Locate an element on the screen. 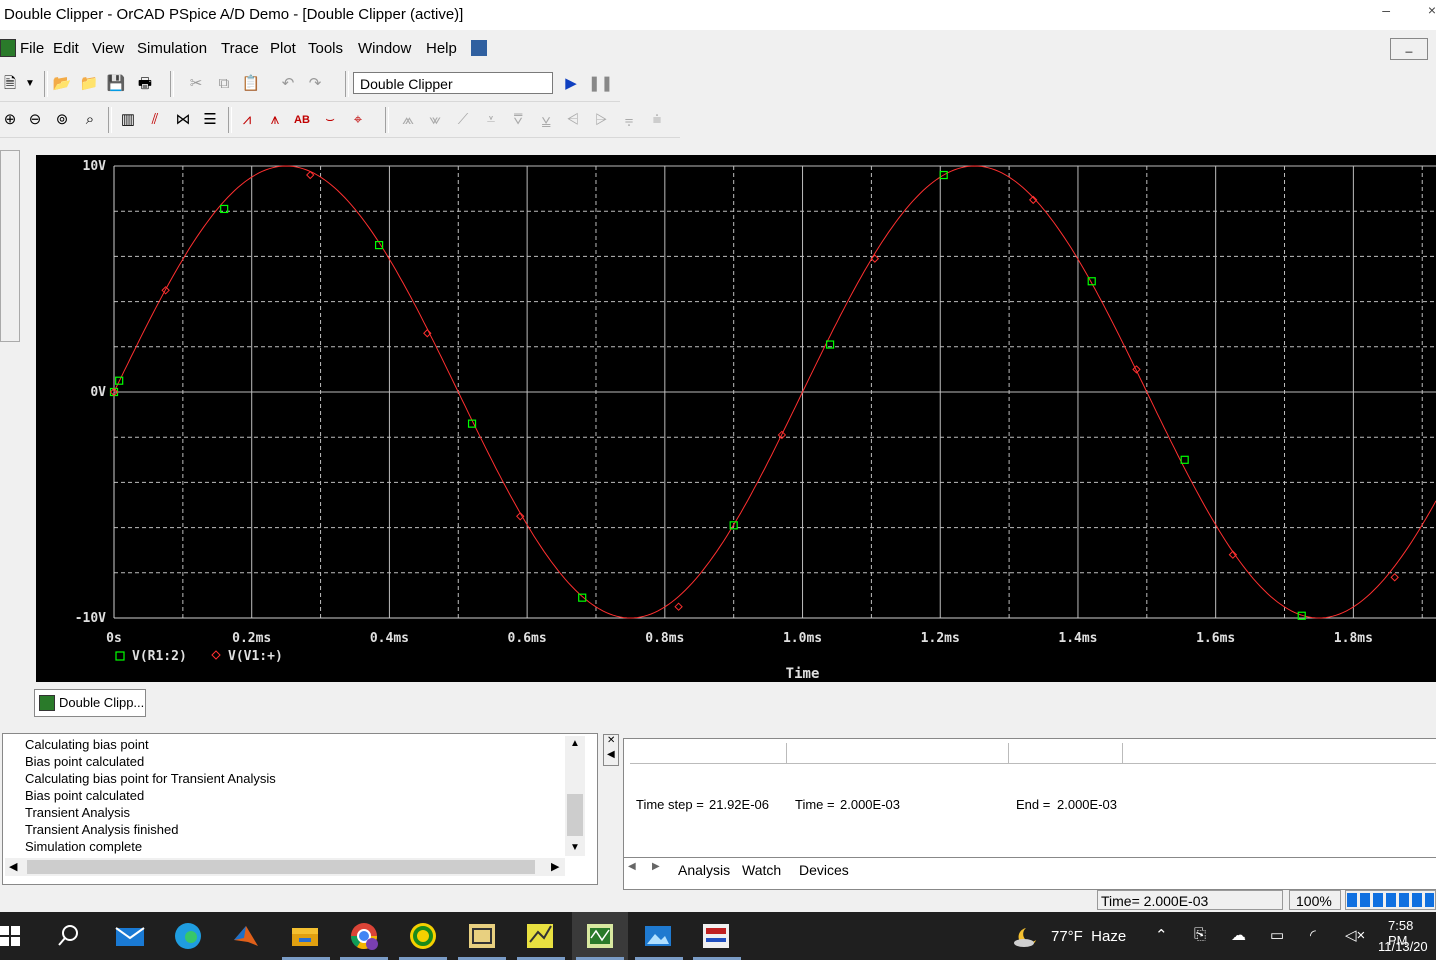  battery-icon: ▭ is located at coordinates (1277, 935).